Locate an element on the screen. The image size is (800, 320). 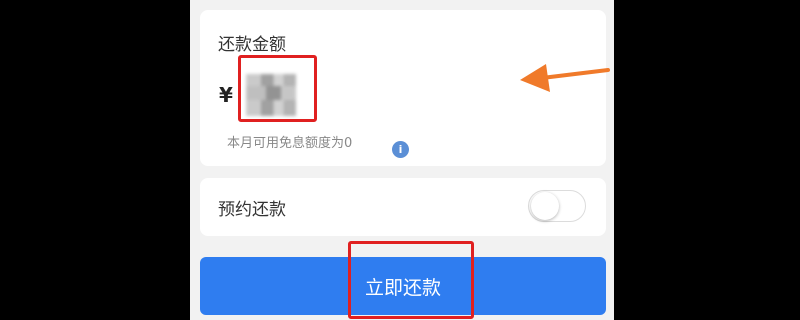
info-icon: i is located at coordinates (400, 149).